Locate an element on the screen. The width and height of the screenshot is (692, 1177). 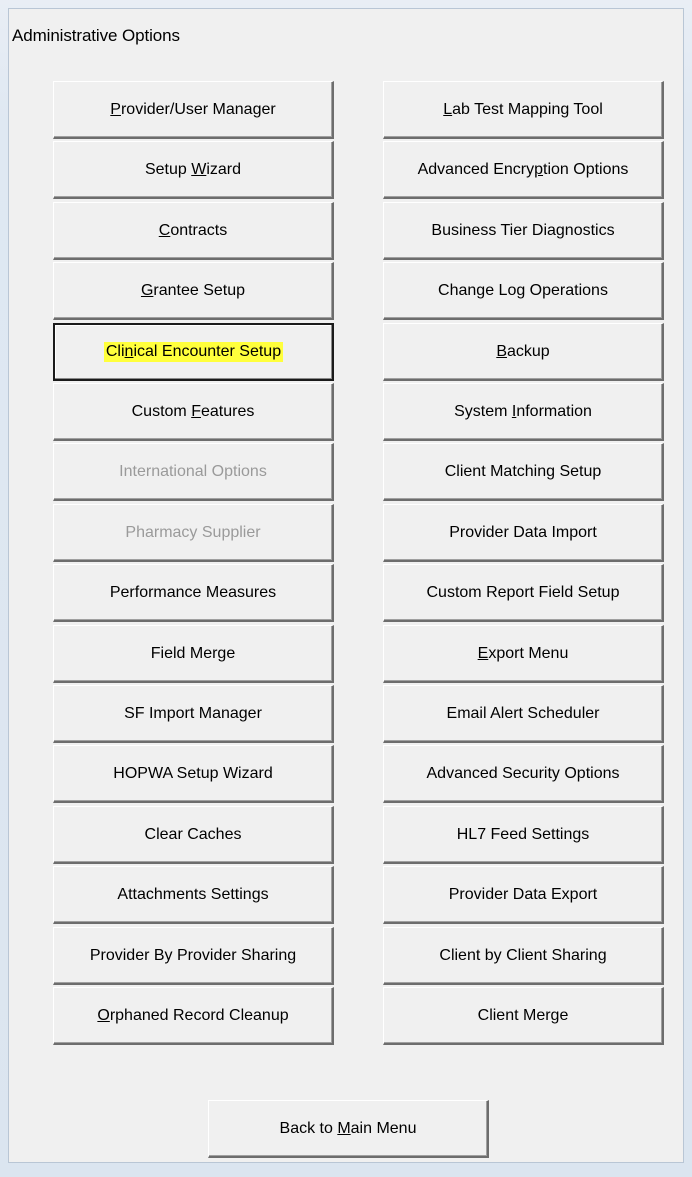
clinical-encounter-setup-button: Clinical Encounter Setup is located at coordinates (193, 352).